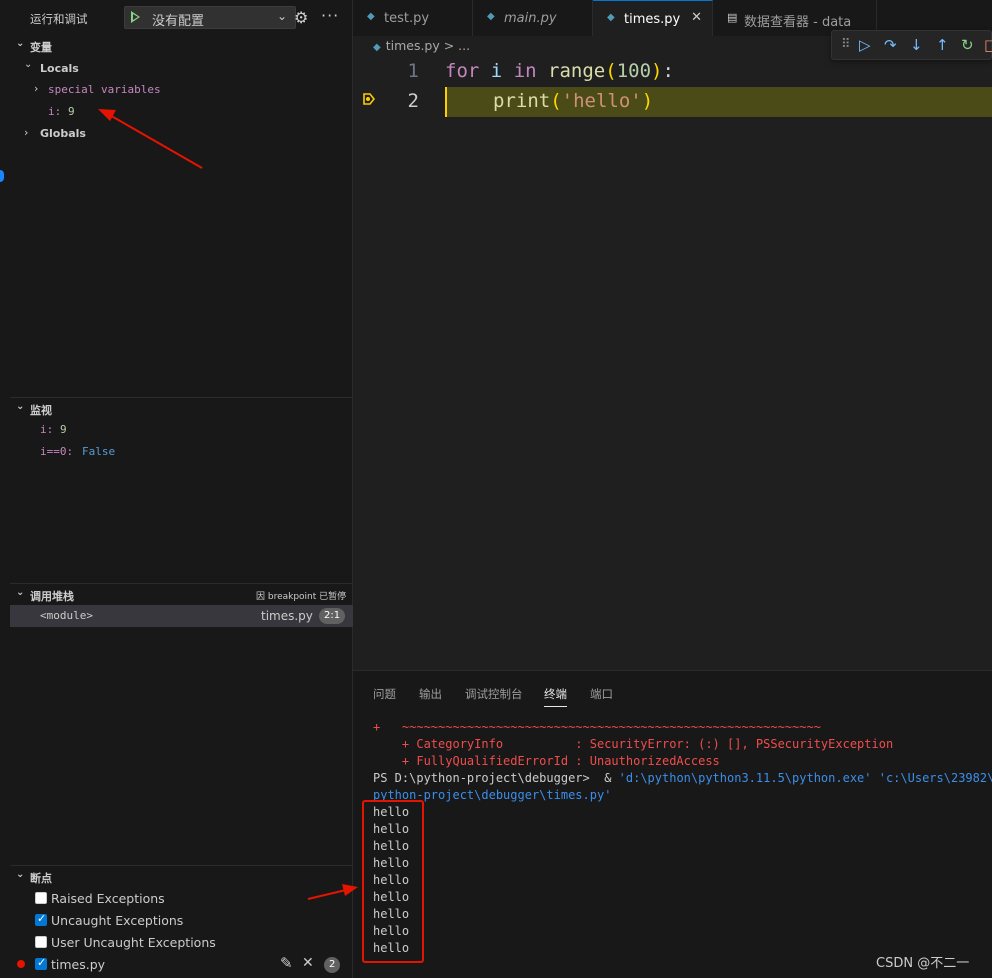  I want to click on more-actions-icon: ···, so click(330, 15).